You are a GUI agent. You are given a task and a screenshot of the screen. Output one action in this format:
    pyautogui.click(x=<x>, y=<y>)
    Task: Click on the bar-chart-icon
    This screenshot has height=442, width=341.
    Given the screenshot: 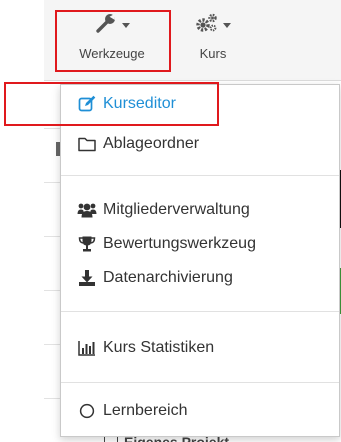 What is the action you would take?
    pyautogui.click(x=87, y=348)
    